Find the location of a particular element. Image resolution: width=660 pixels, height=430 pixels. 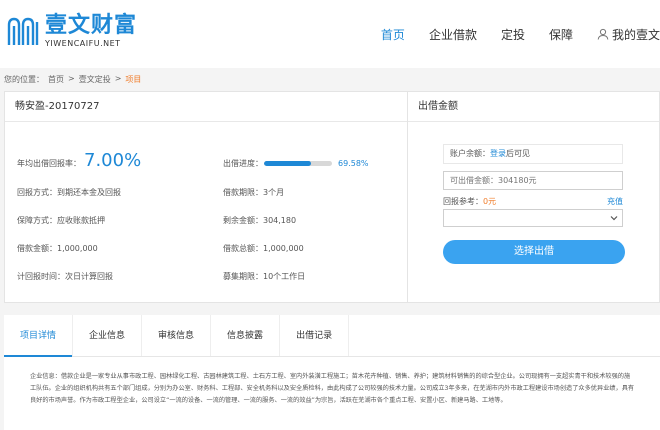

logo-cn: 壹文财富 is located at coordinates (91, 25).